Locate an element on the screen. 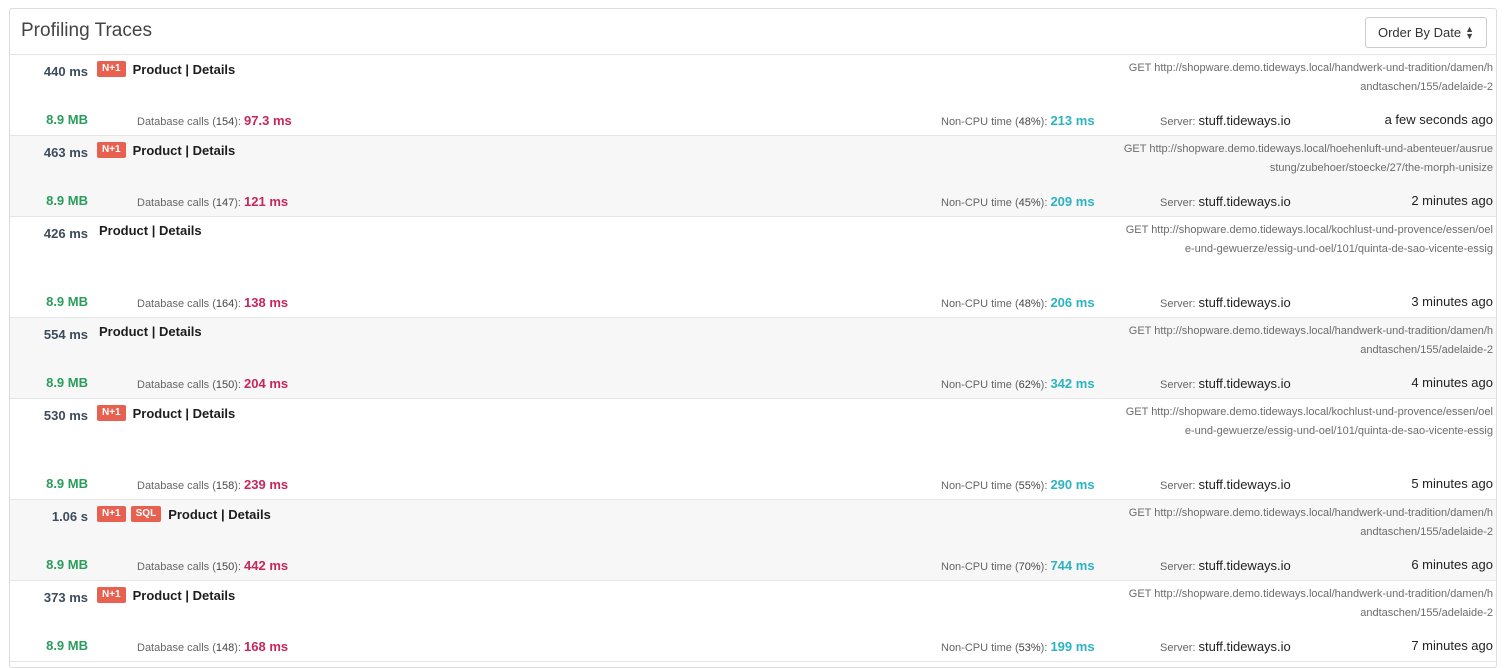 The width and height of the screenshot is (1509, 668). db-calls: Database calls (148): 168 ms is located at coordinates (213, 646).